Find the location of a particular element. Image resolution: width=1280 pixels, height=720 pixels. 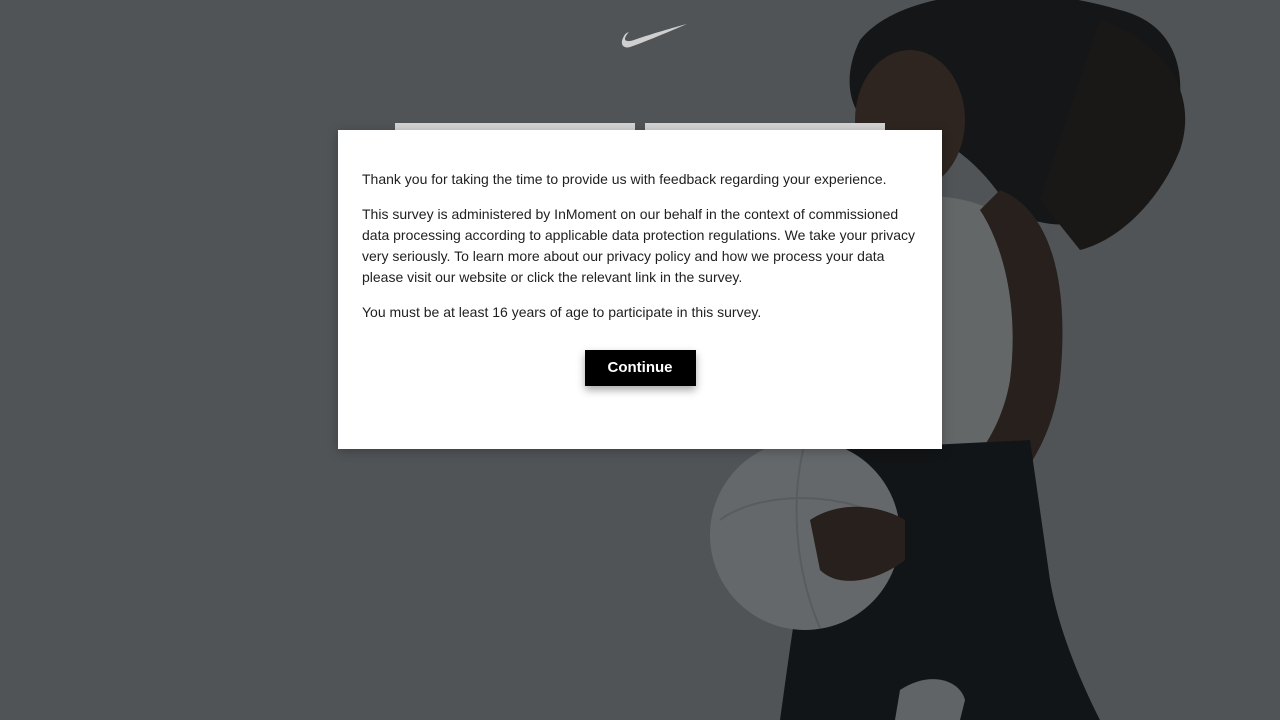

button-container: Continue is located at coordinates (640, 368).